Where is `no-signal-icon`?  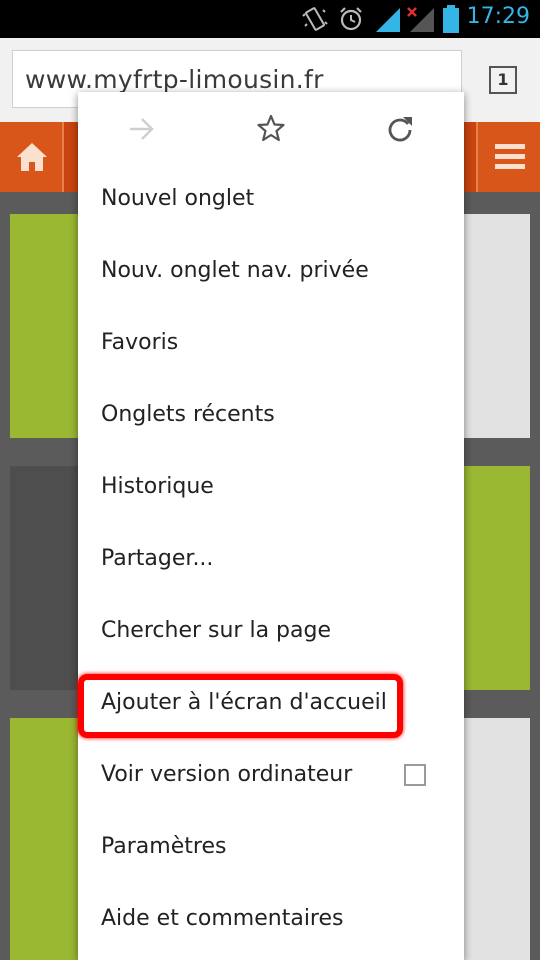
no-signal-icon is located at coordinates (420, 19).